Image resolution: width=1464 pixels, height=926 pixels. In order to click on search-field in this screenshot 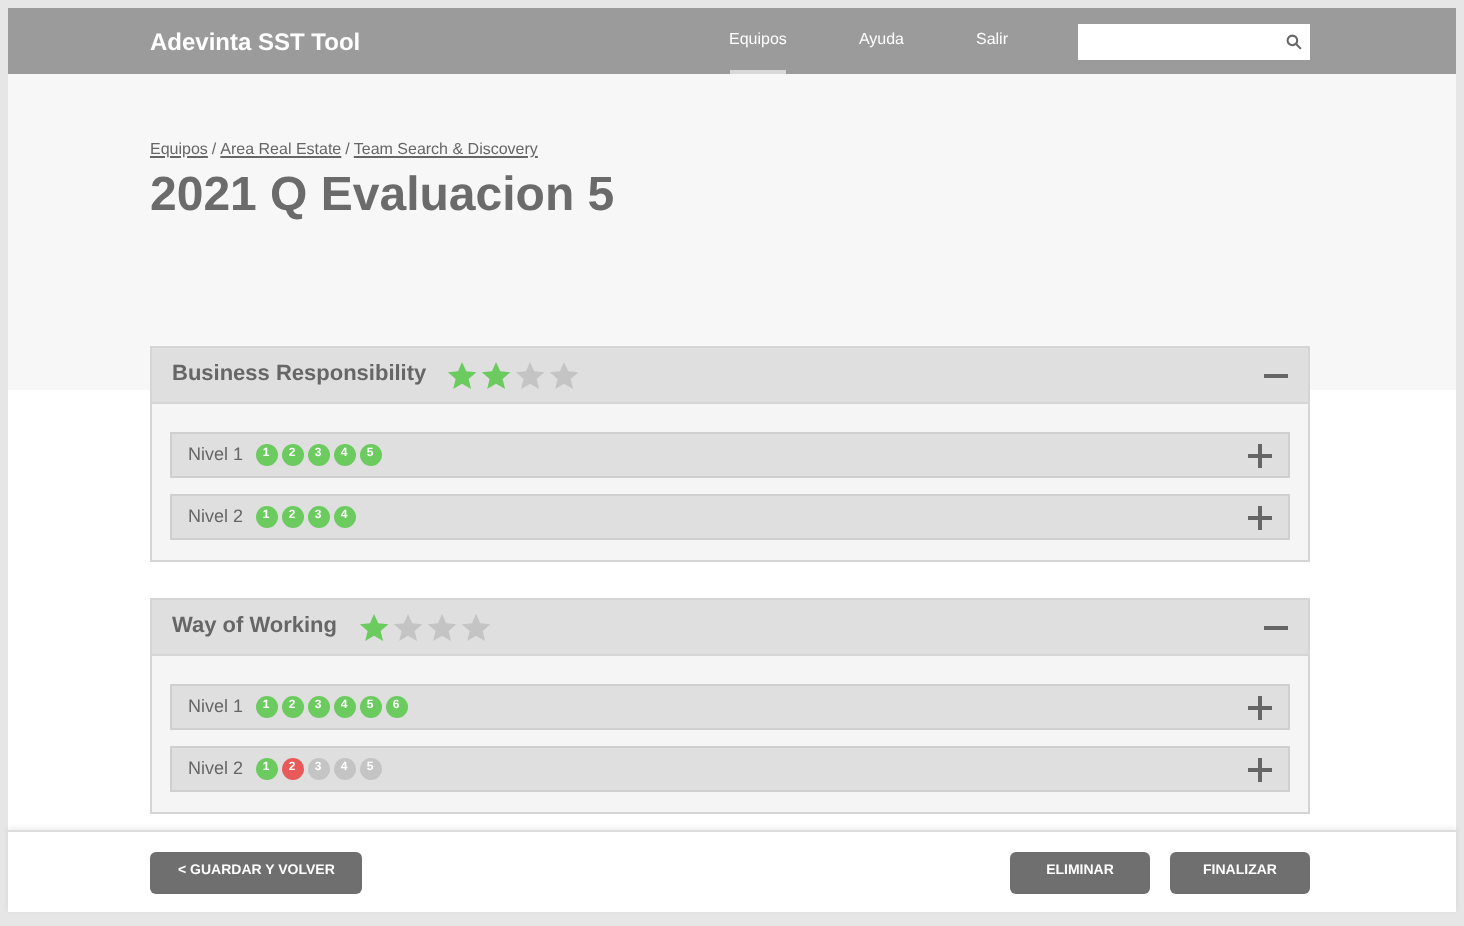, I will do `click(1194, 41)`.